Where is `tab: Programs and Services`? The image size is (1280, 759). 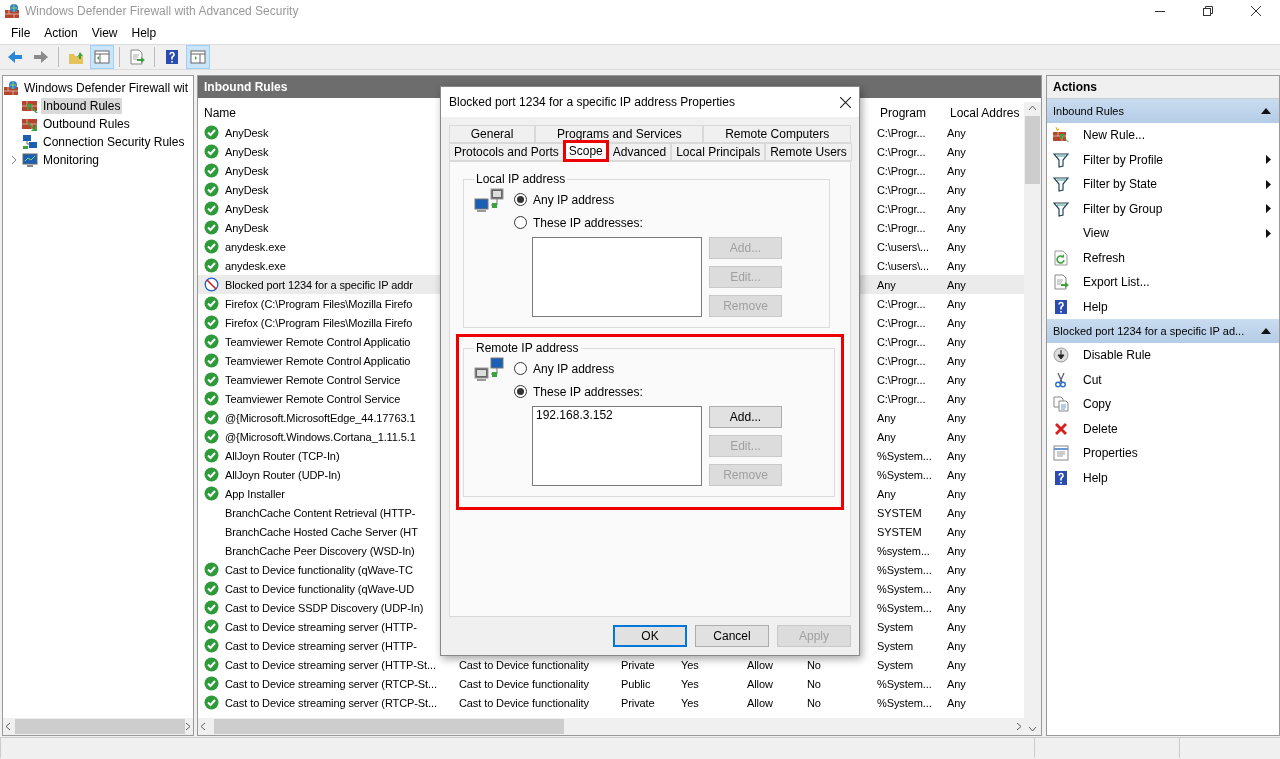
tab: Programs and Services is located at coordinates (619, 134).